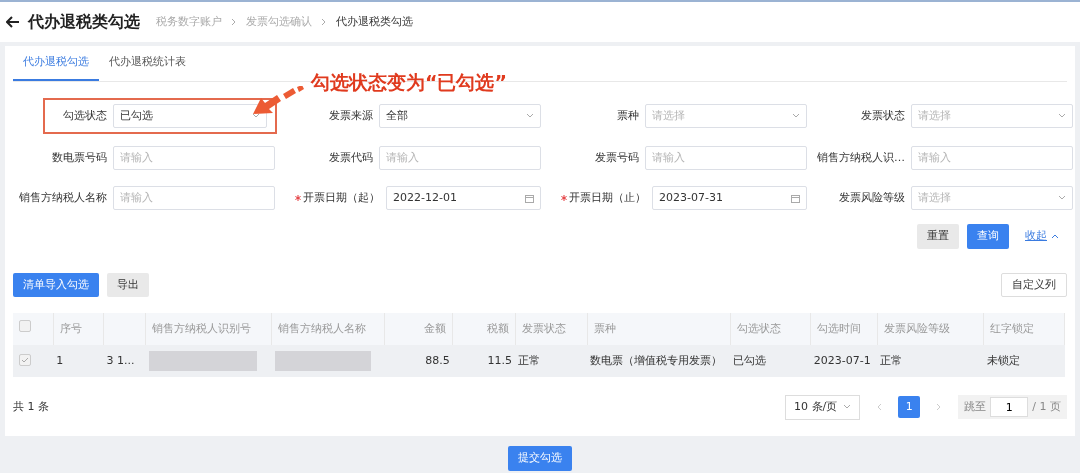 The height and width of the screenshot is (473, 1080). Describe the element at coordinates (341, 197) in the screenshot. I see `field-label: 开票日期（起）` at that location.